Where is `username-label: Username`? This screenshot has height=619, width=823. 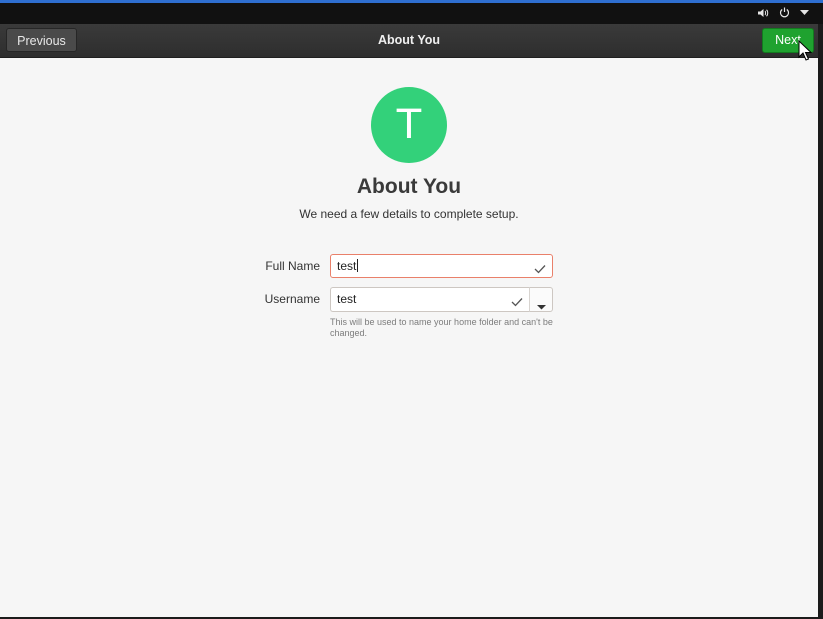 username-label: Username is located at coordinates (292, 299).